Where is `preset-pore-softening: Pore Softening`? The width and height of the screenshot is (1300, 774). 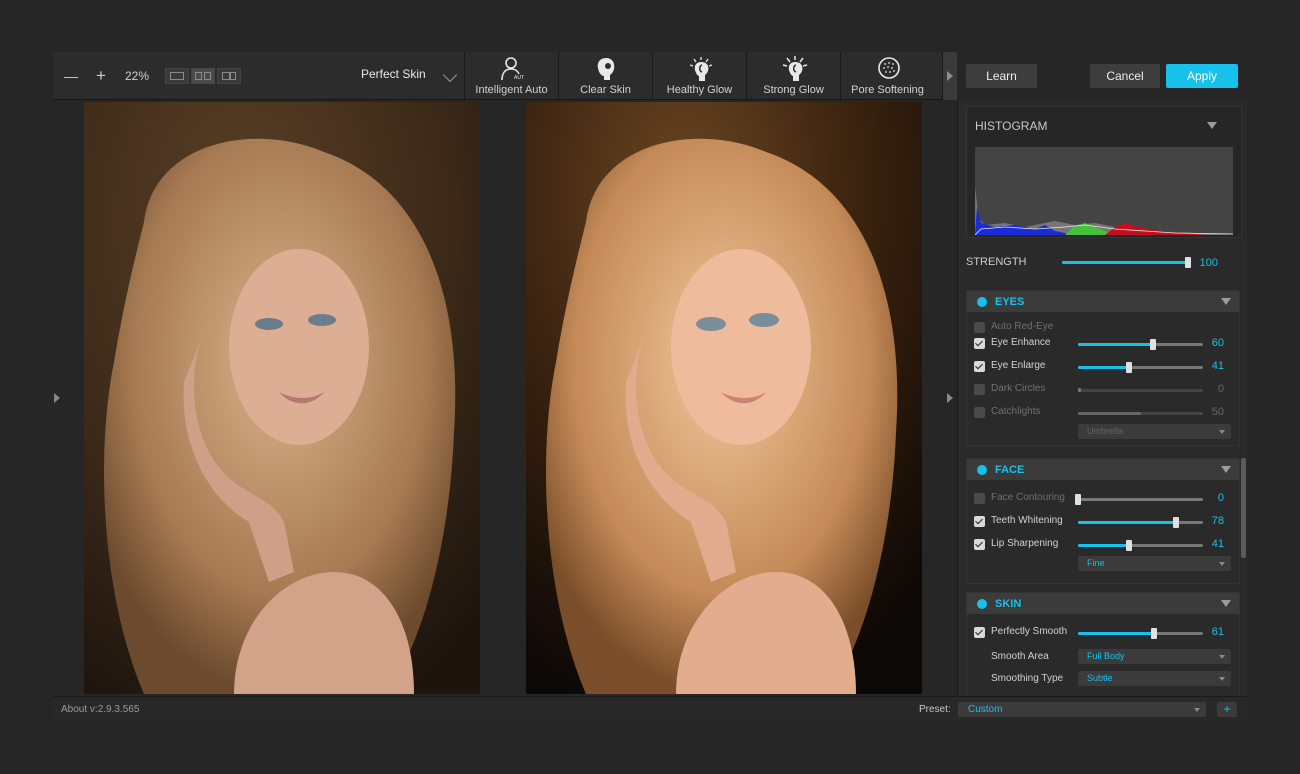 preset-pore-softening: Pore Softening is located at coordinates (887, 76).